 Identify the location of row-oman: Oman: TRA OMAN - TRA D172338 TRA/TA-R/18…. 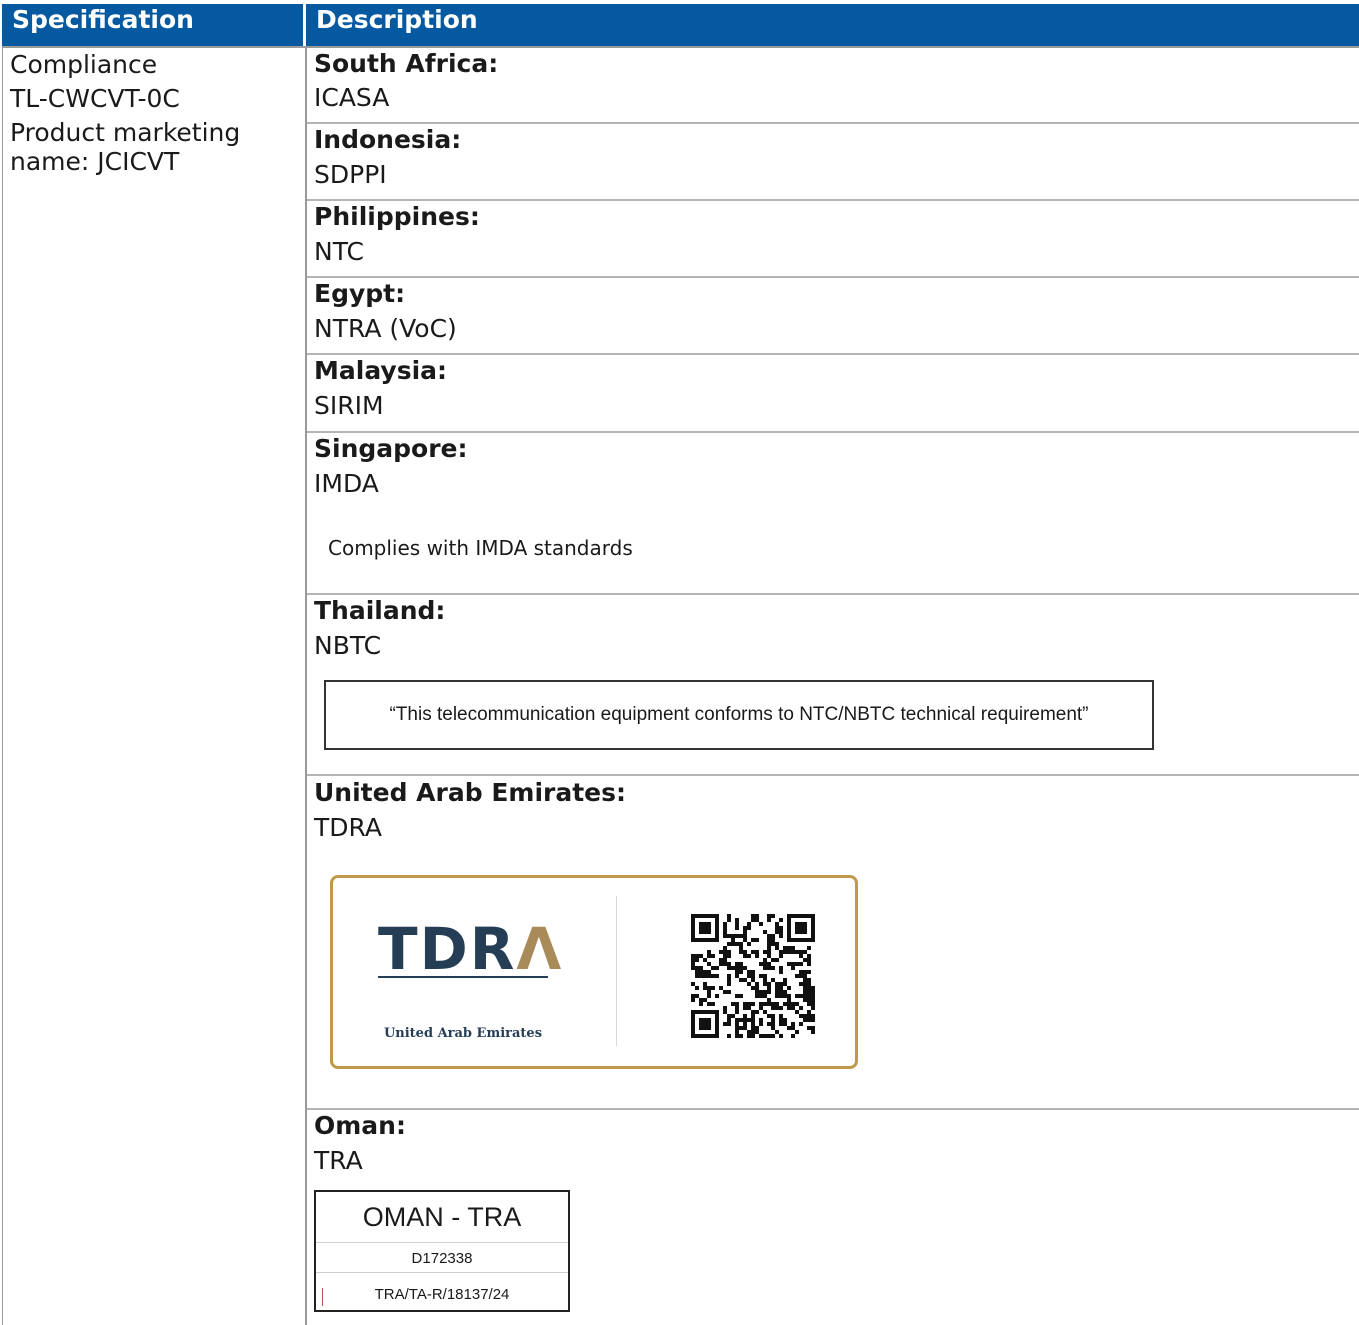
(833, 1217).